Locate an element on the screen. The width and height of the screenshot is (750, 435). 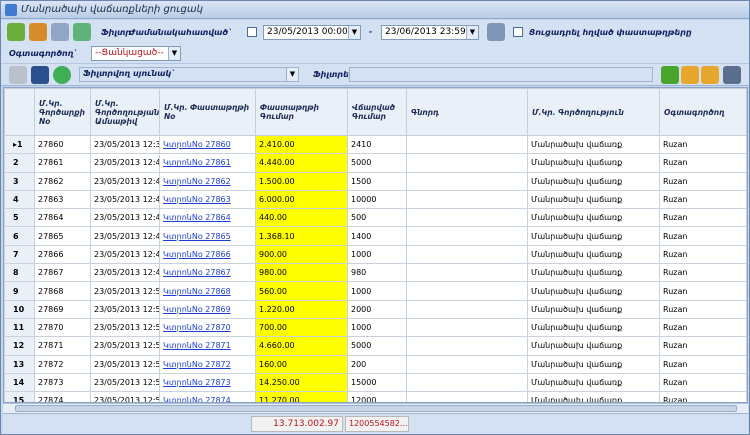
operator-label: Օգտագործող` is located at coordinates (43, 53).